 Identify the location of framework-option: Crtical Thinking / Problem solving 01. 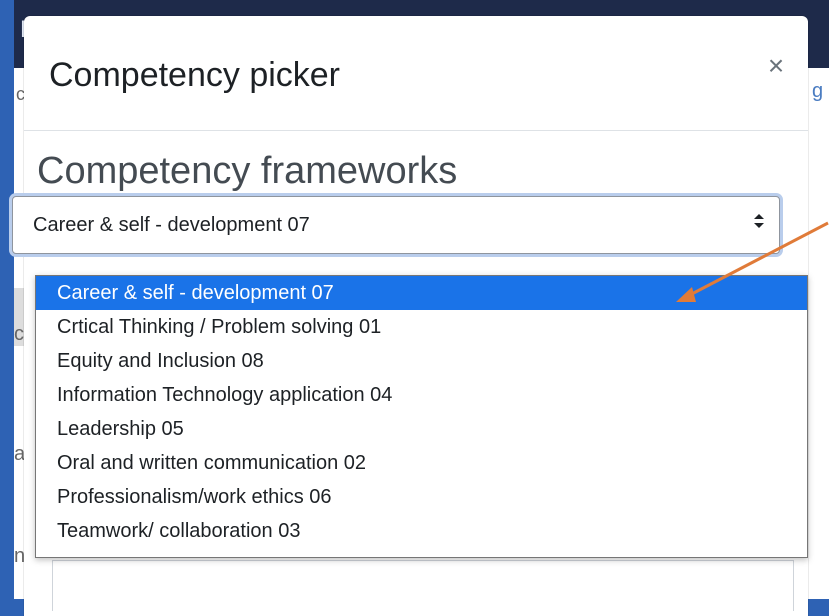
(421, 327).